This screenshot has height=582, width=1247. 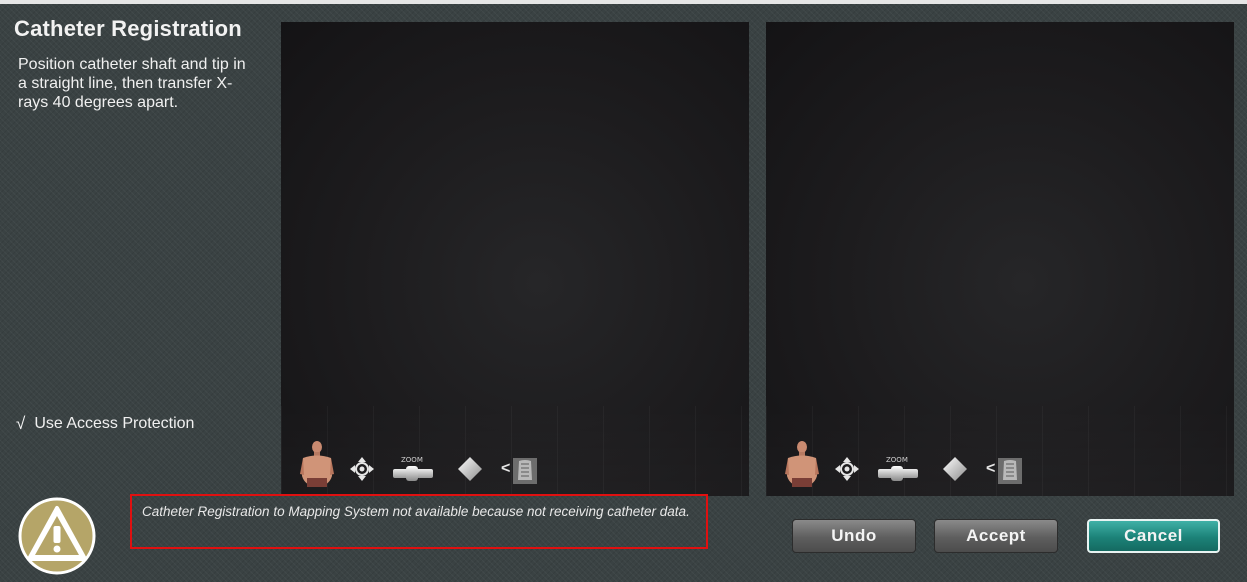 What do you see at coordinates (128, 28) in the screenshot?
I see `panel-title: Catheter Registration` at bounding box center [128, 28].